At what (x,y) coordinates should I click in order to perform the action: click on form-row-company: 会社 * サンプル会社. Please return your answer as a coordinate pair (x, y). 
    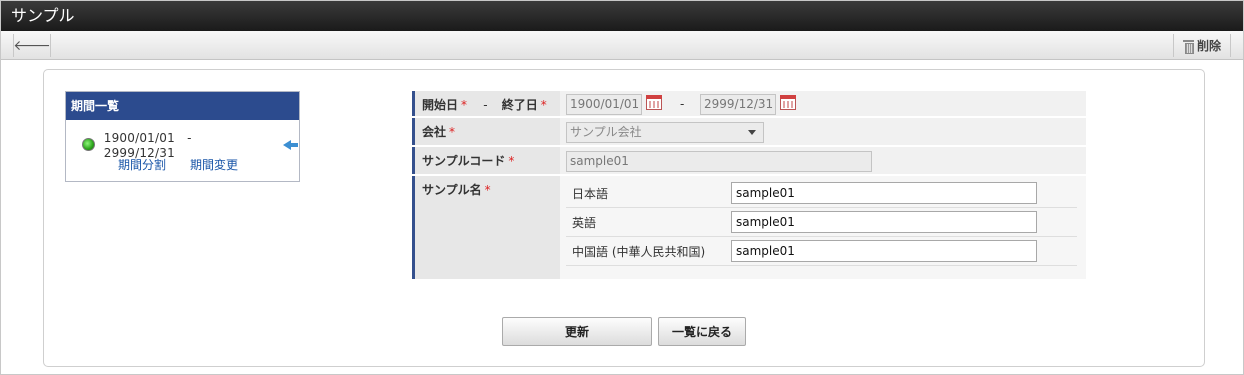
    Looking at the image, I should click on (749, 132).